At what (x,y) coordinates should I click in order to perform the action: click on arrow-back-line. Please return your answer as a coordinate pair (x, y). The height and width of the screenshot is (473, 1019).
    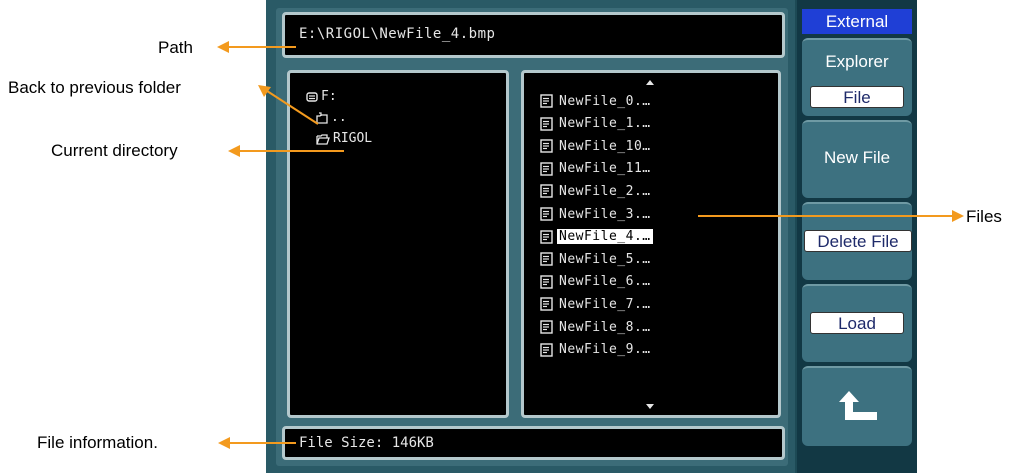
    Looking at the image, I should click on (291, 106).